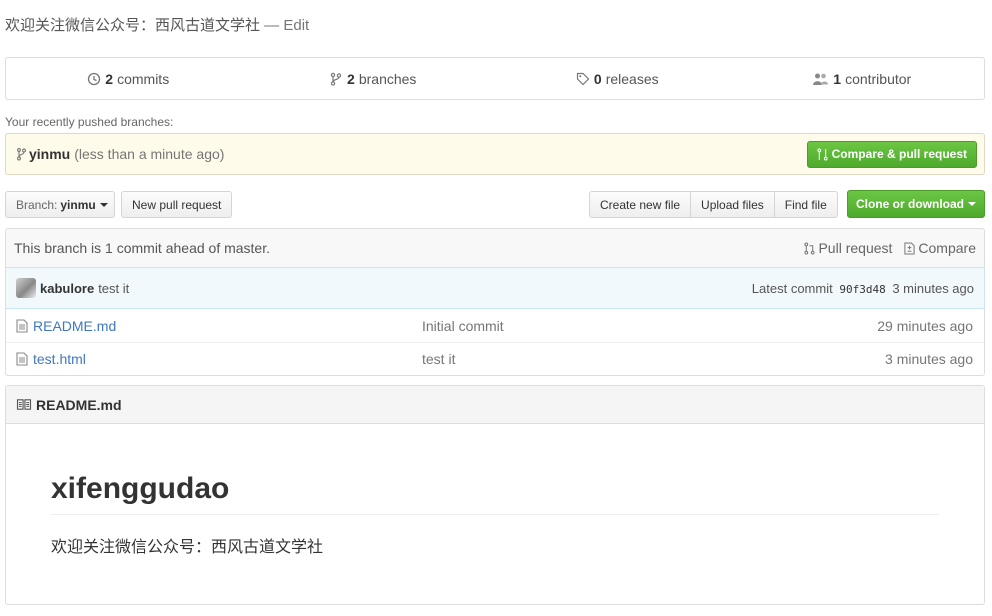 The height and width of the screenshot is (616, 992). I want to click on avatar, so click(26, 288).